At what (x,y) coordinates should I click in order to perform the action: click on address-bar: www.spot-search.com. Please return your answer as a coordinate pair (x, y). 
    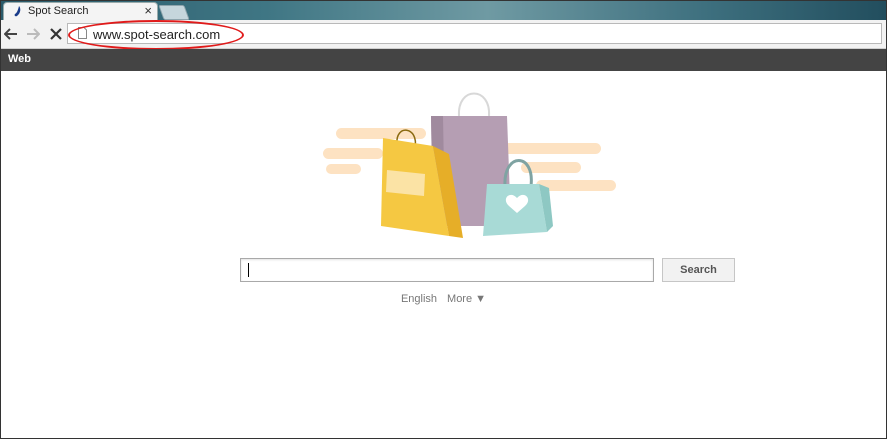
    Looking at the image, I should click on (474, 33).